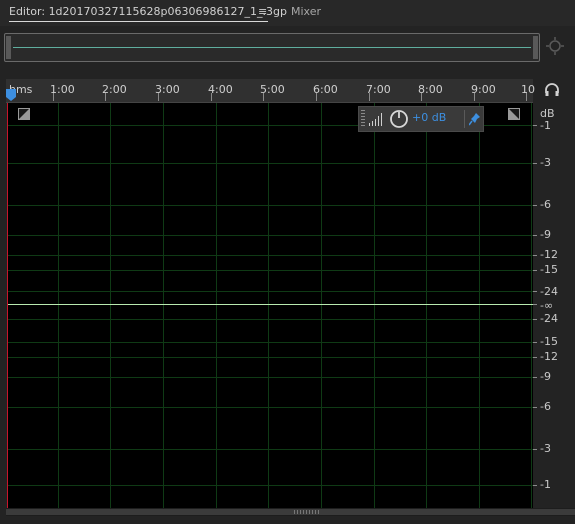  Describe the element at coordinates (24, 114) in the screenshot. I see `fade-in-handle-icon` at that location.